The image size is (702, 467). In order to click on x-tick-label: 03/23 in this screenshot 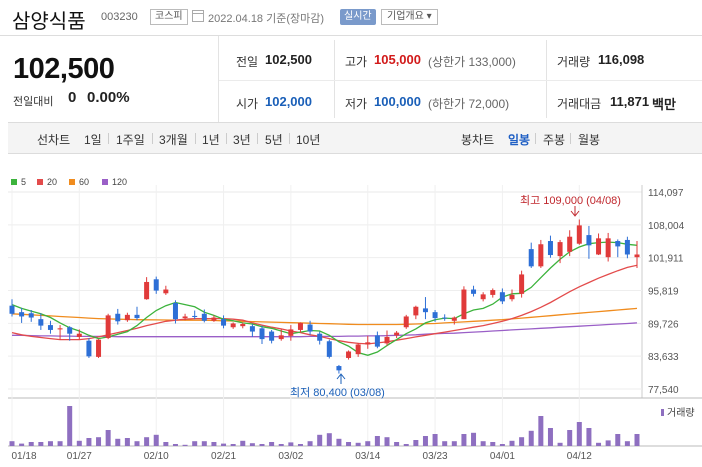, I will do `click(435, 456)`.